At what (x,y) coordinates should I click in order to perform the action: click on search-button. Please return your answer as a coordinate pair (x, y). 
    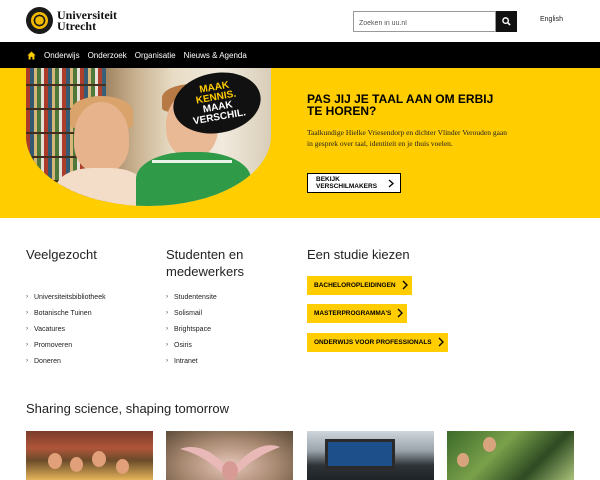
    Looking at the image, I should click on (506, 21).